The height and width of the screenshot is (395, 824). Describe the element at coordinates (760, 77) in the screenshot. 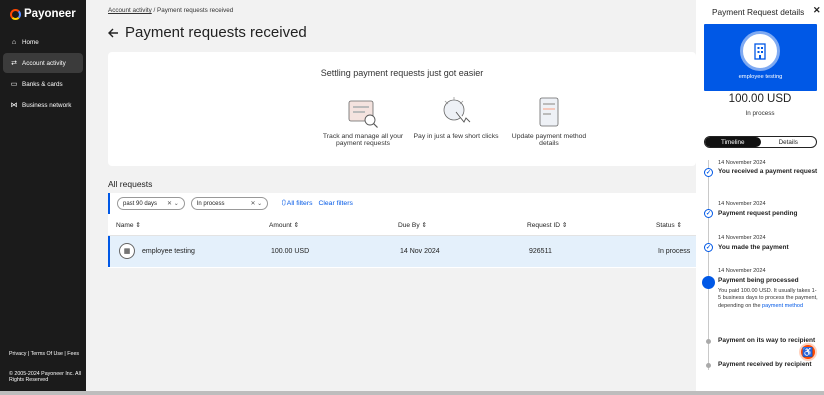

I see `payer-name: employee testing` at that location.